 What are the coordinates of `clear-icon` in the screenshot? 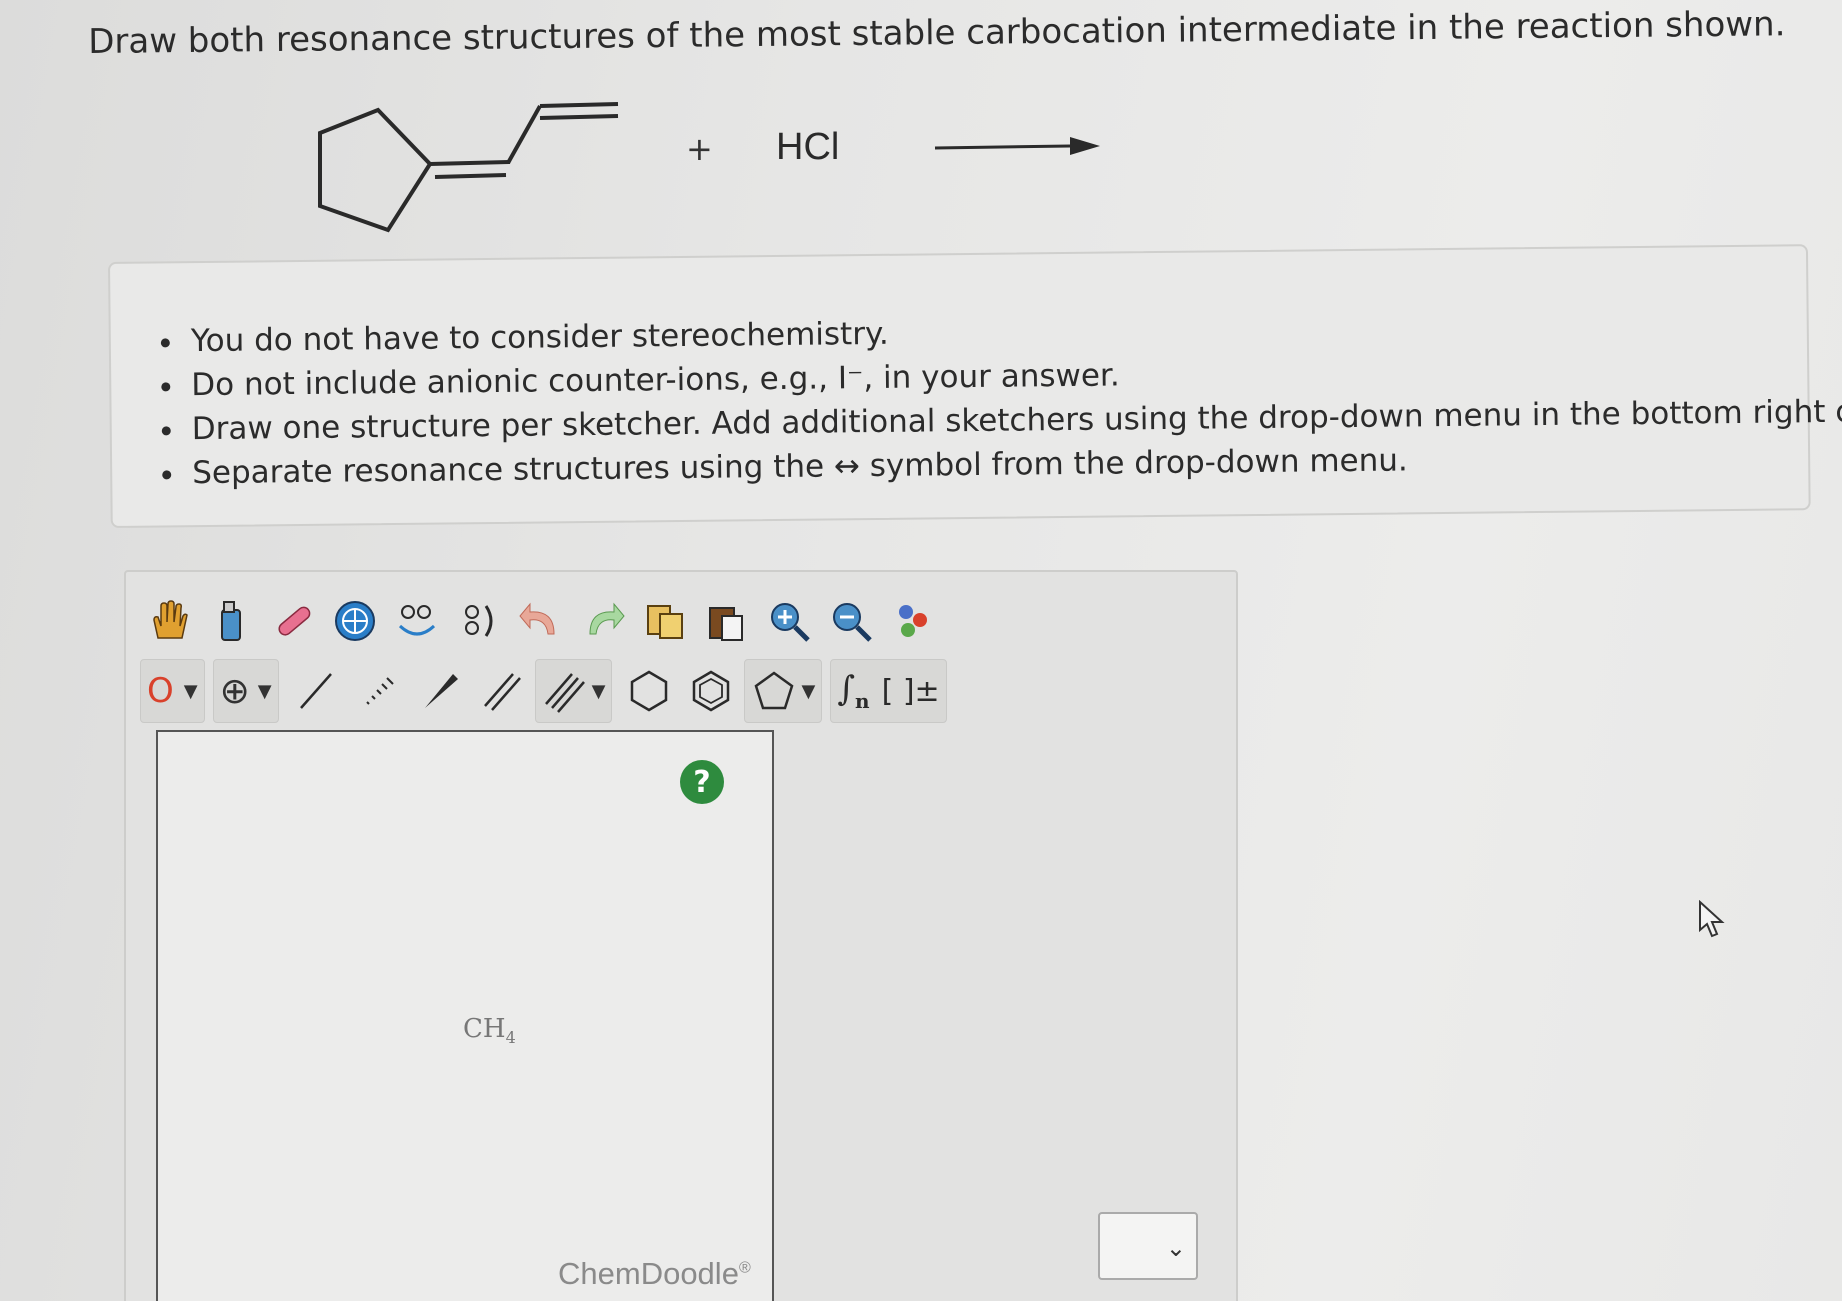 It's located at (231, 621).